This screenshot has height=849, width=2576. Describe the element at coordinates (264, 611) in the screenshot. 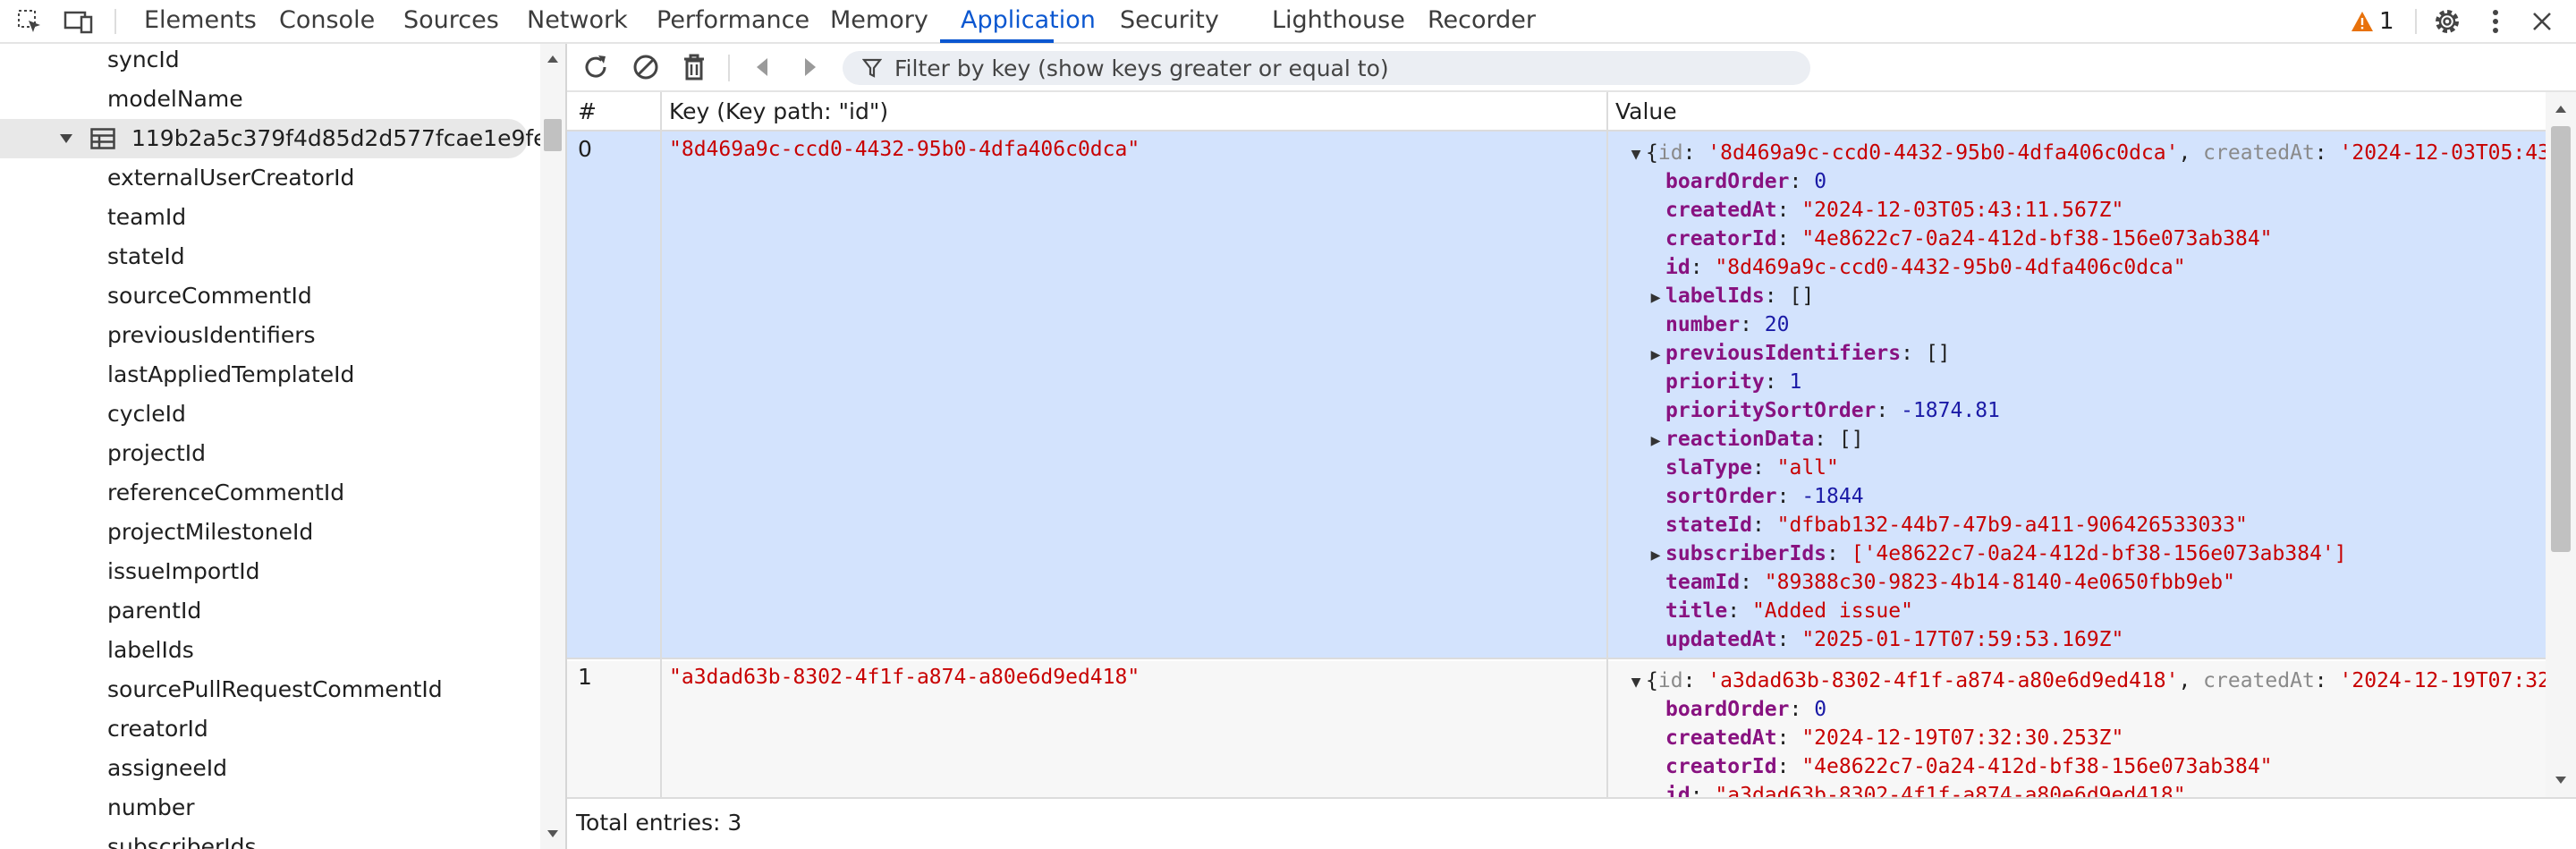

I see `tree-item-index: parentId` at that location.